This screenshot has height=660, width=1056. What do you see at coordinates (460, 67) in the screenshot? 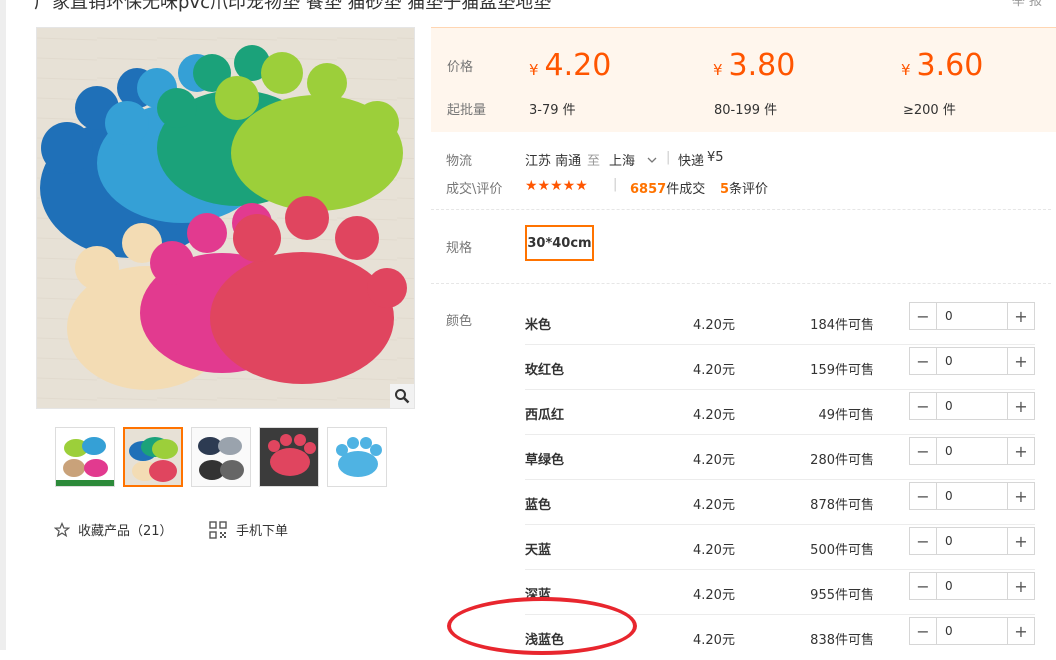
I see `price-label: 价格` at bounding box center [460, 67].